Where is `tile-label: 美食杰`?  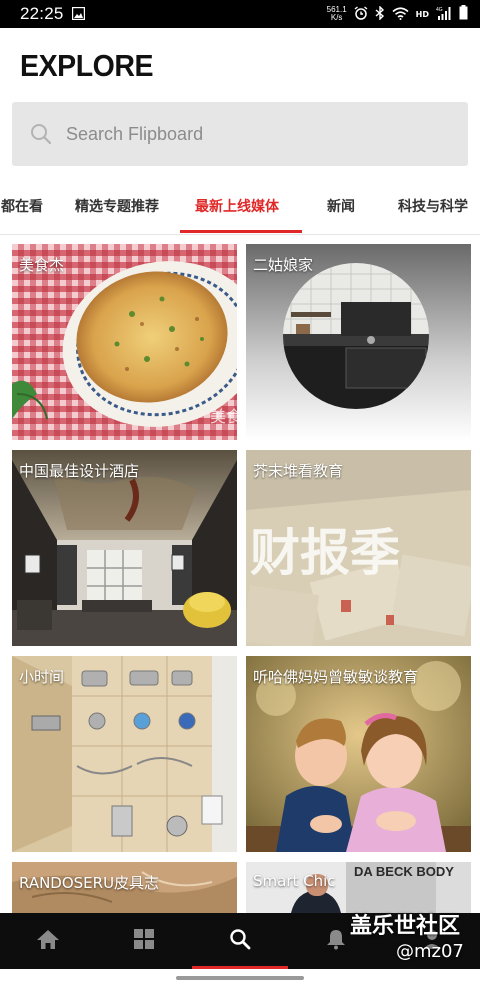
tile-label: 美食杰 is located at coordinates (42, 265).